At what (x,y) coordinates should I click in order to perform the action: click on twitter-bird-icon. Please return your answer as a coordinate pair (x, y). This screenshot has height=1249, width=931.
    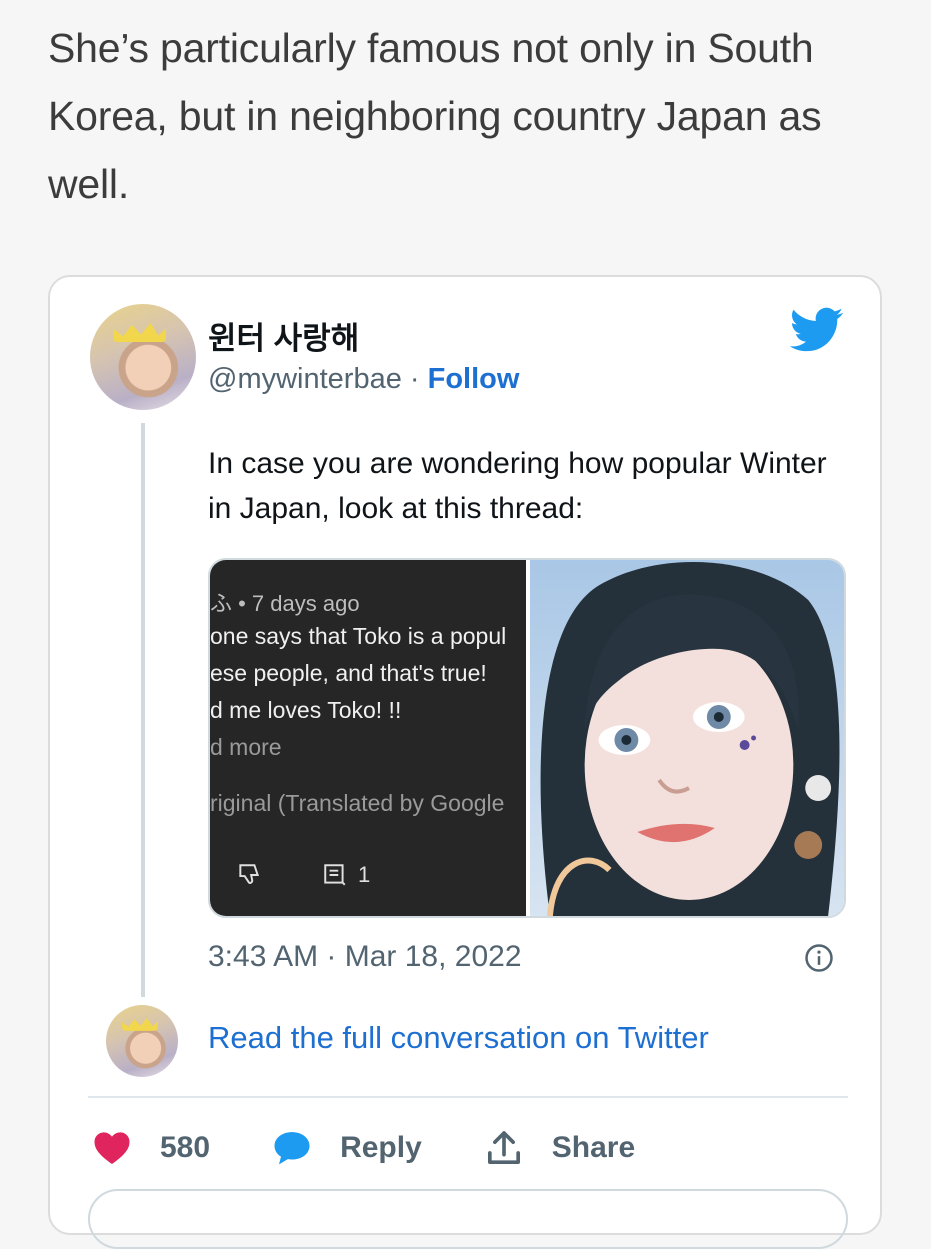
    Looking at the image, I should click on (817, 330).